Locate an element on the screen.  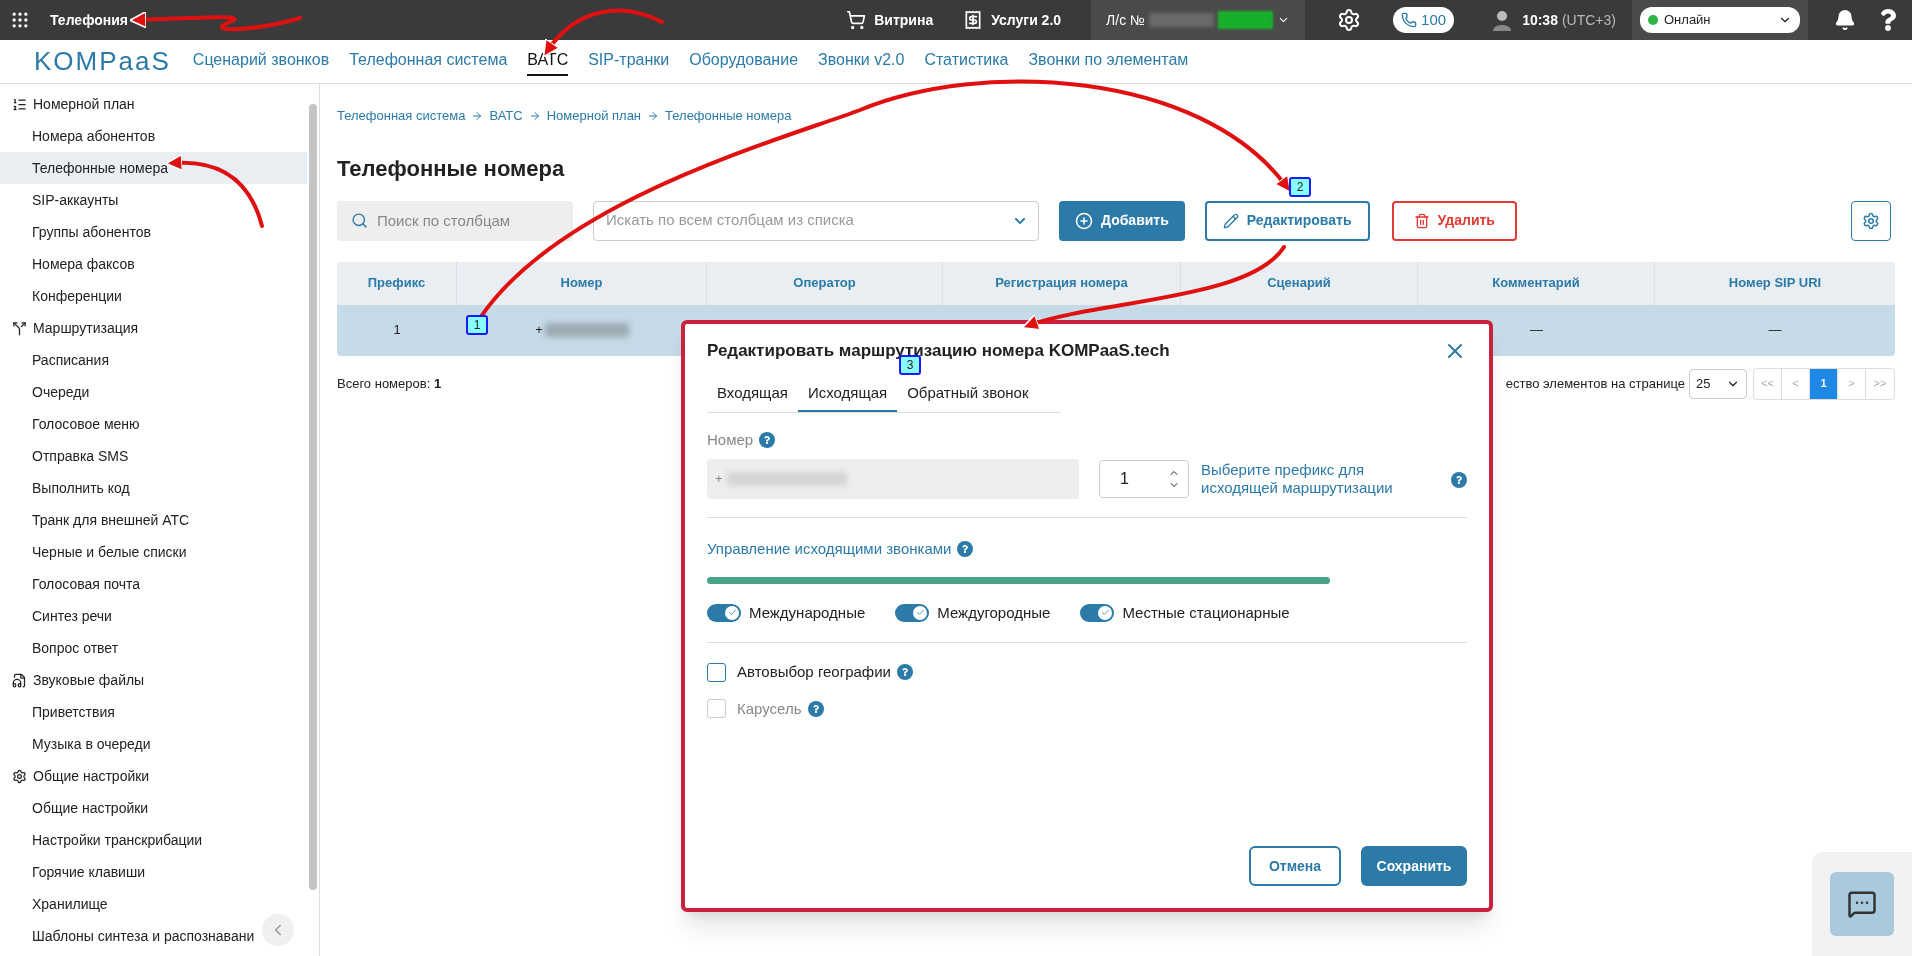
sidebar-item: Голосовая почта is located at coordinates (153, 584).